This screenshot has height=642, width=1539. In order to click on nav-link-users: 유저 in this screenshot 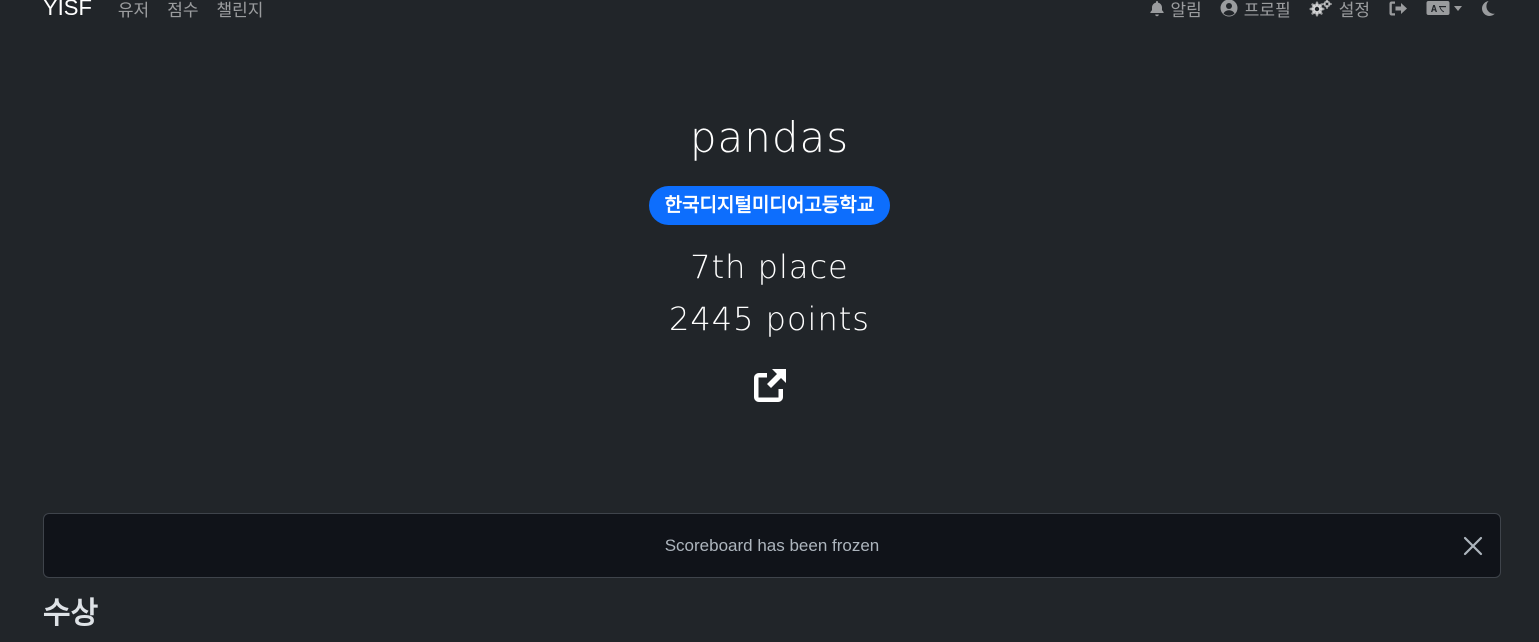, I will do `click(133, 10)`.